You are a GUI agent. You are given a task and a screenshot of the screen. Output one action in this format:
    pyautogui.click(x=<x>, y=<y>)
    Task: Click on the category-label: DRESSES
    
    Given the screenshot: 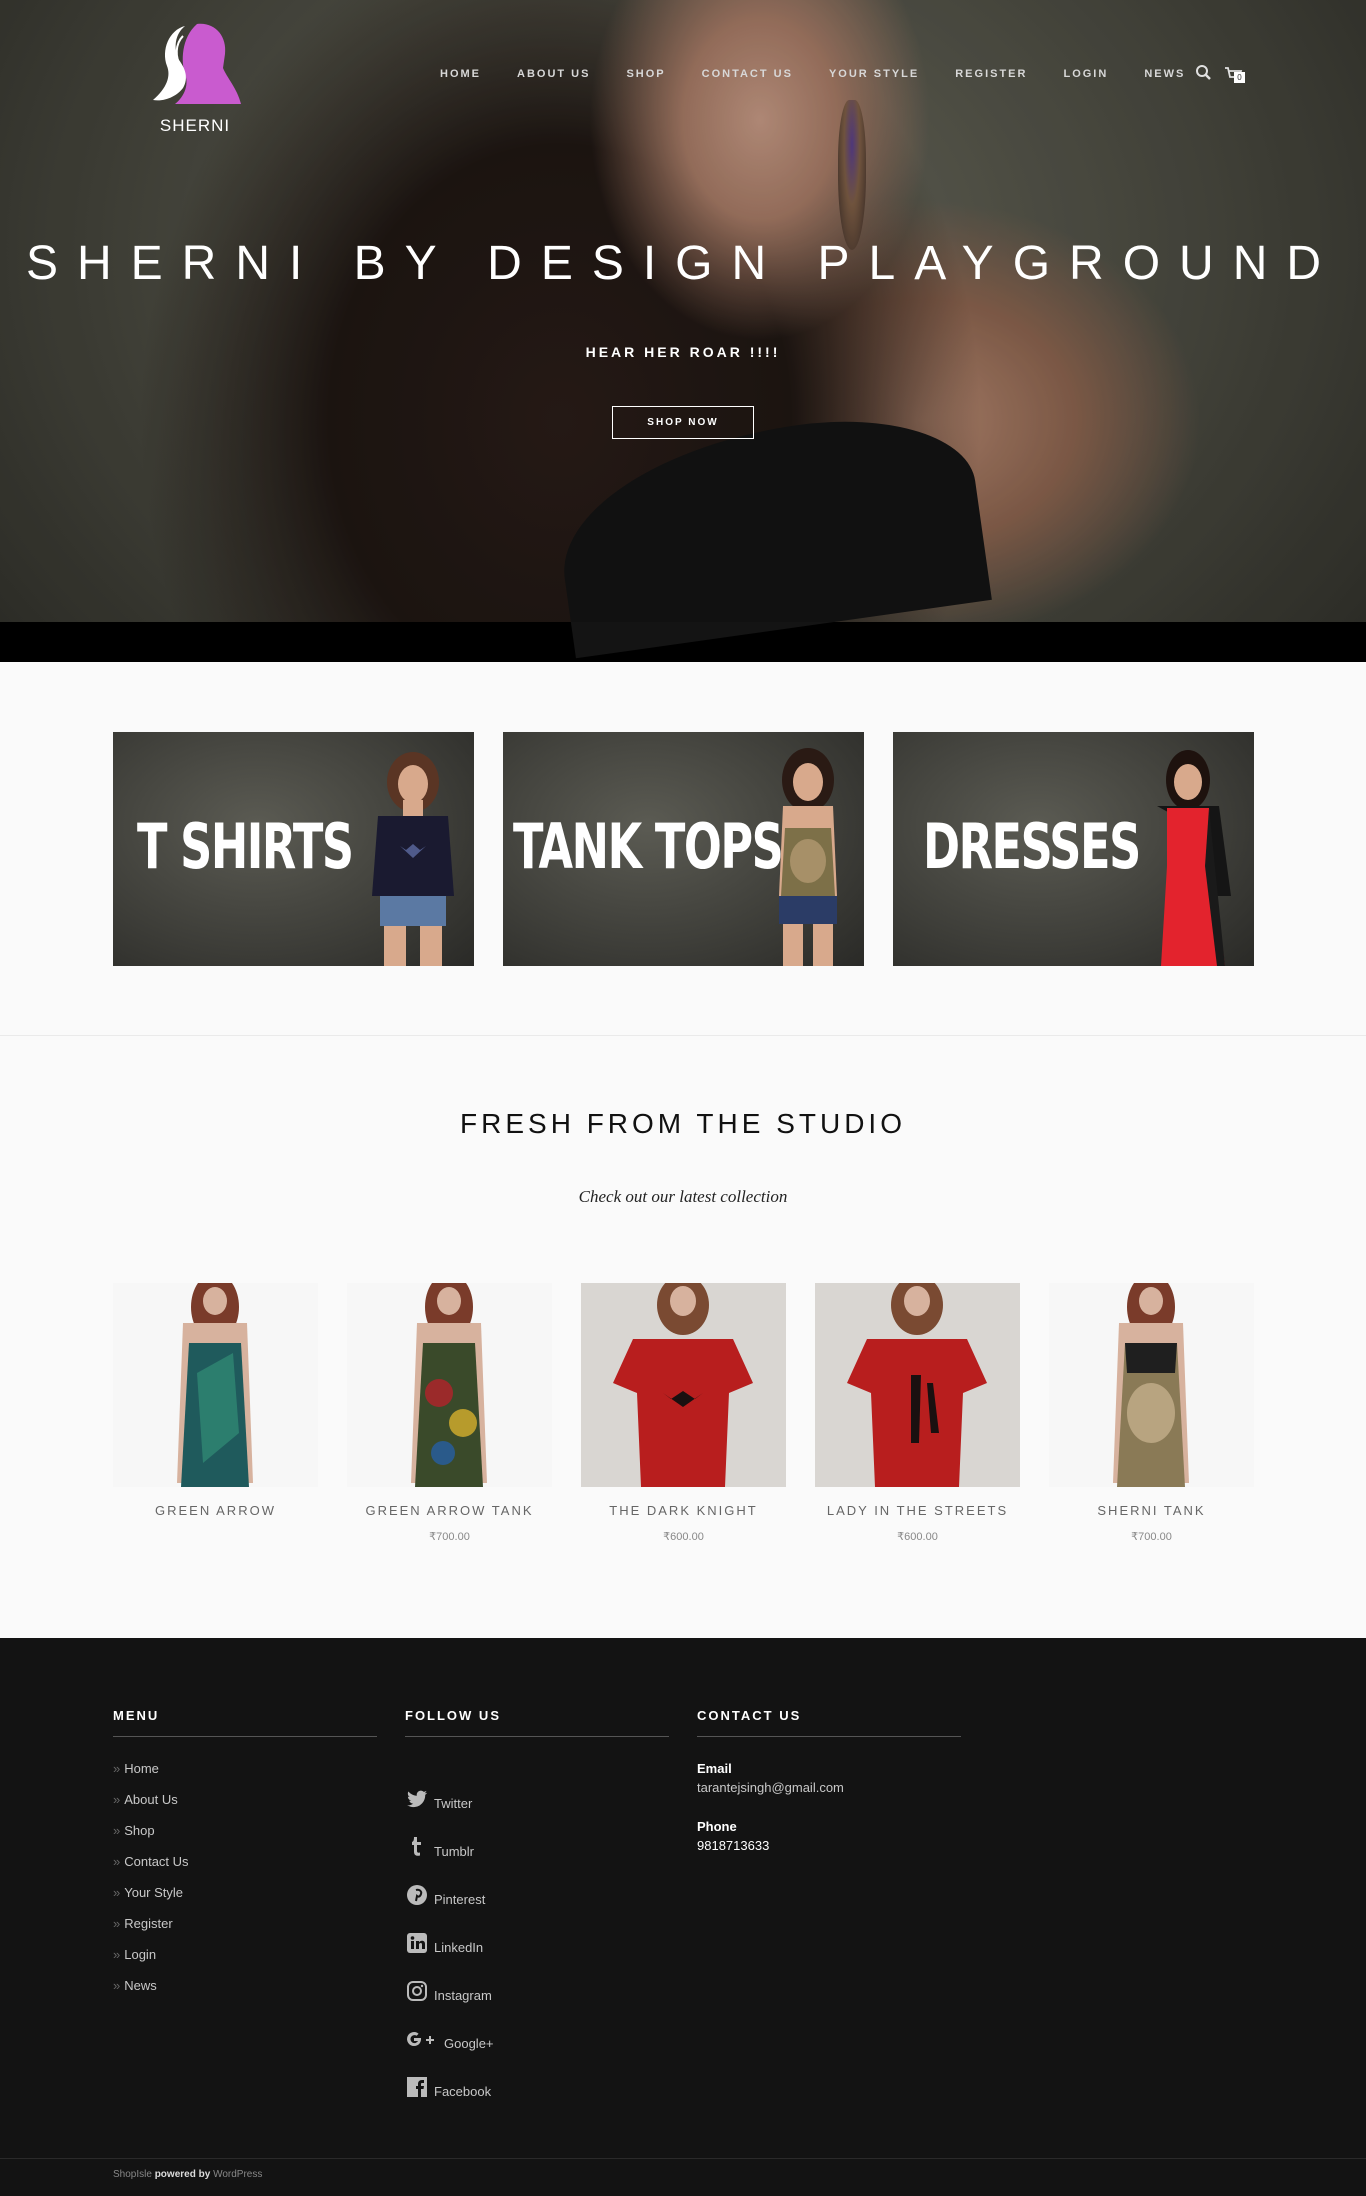 What is the action you would take?
    pyautogui.click(x=1032, y=846)
    